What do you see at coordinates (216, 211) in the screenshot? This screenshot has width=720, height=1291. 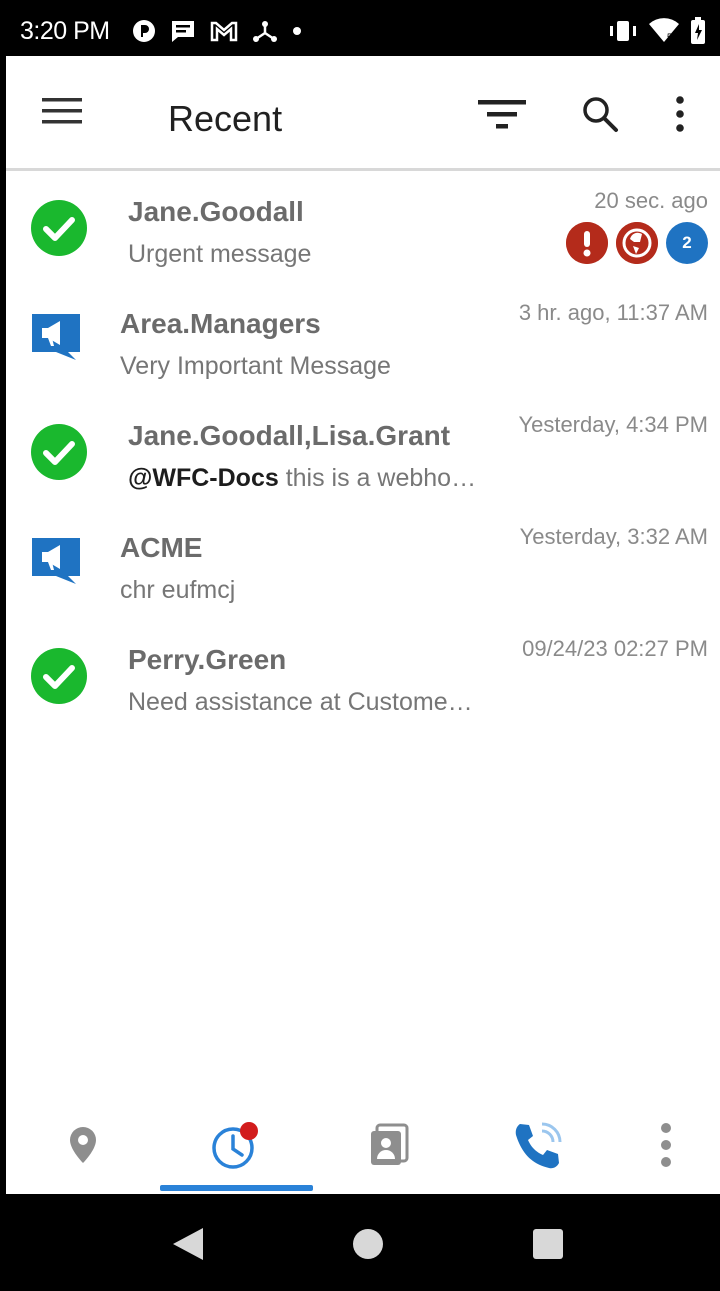 I see `conversation-name: Jane.Goodall` at bounding box center [216, 211].